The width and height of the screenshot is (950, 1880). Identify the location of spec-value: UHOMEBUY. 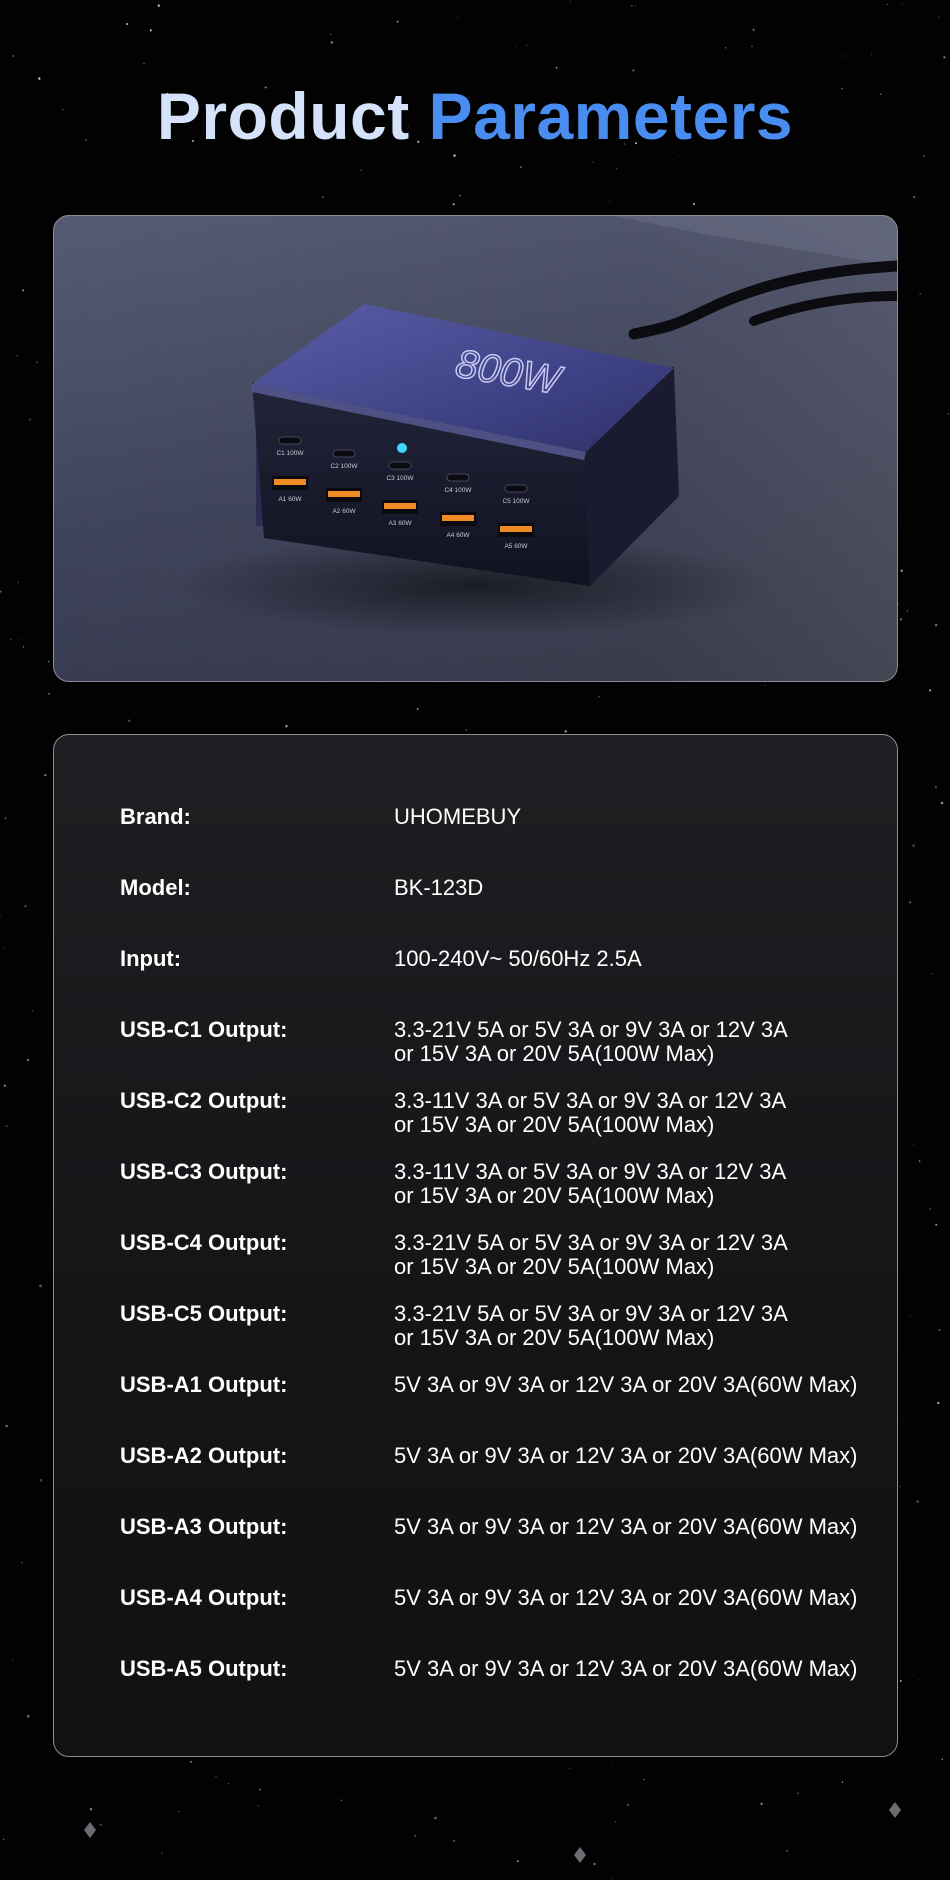
(457, 817).